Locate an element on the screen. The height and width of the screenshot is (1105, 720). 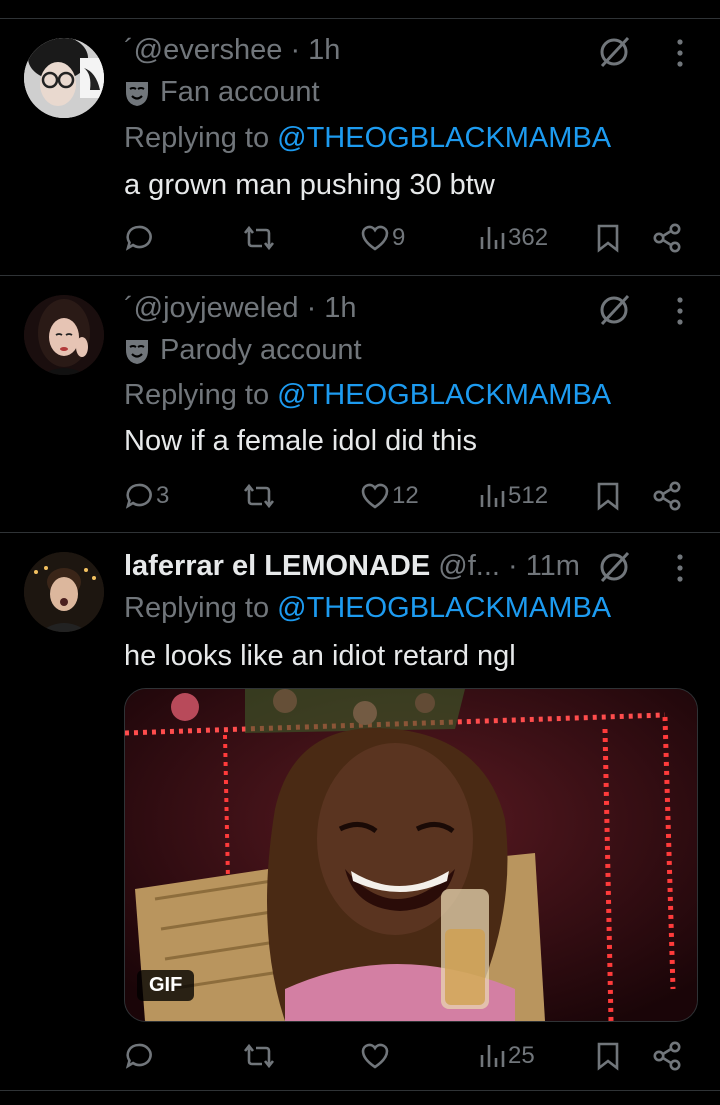
reply-icon is located at coordinates (138, 1056).